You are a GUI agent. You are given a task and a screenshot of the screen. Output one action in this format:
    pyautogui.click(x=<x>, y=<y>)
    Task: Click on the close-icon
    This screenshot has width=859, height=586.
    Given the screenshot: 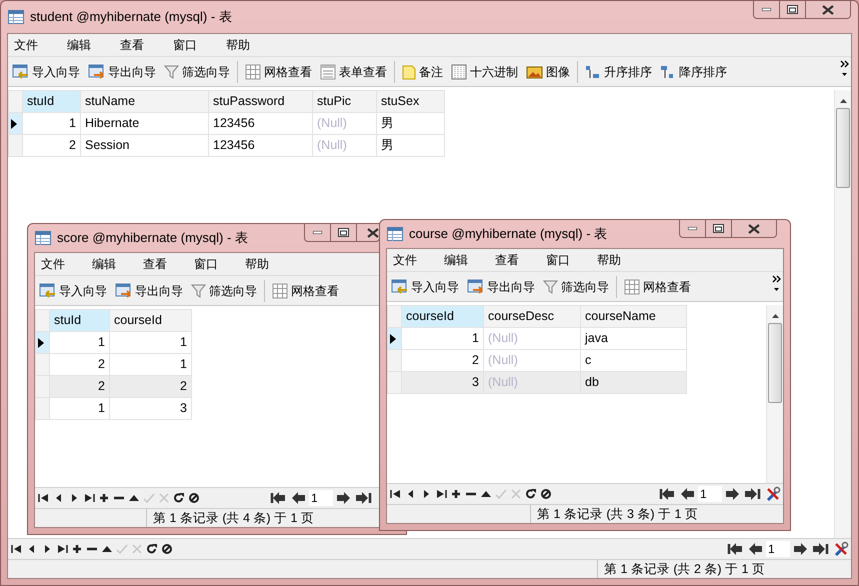 What is the action you would take?
    pyautogui.click(x=828, y=9)
    